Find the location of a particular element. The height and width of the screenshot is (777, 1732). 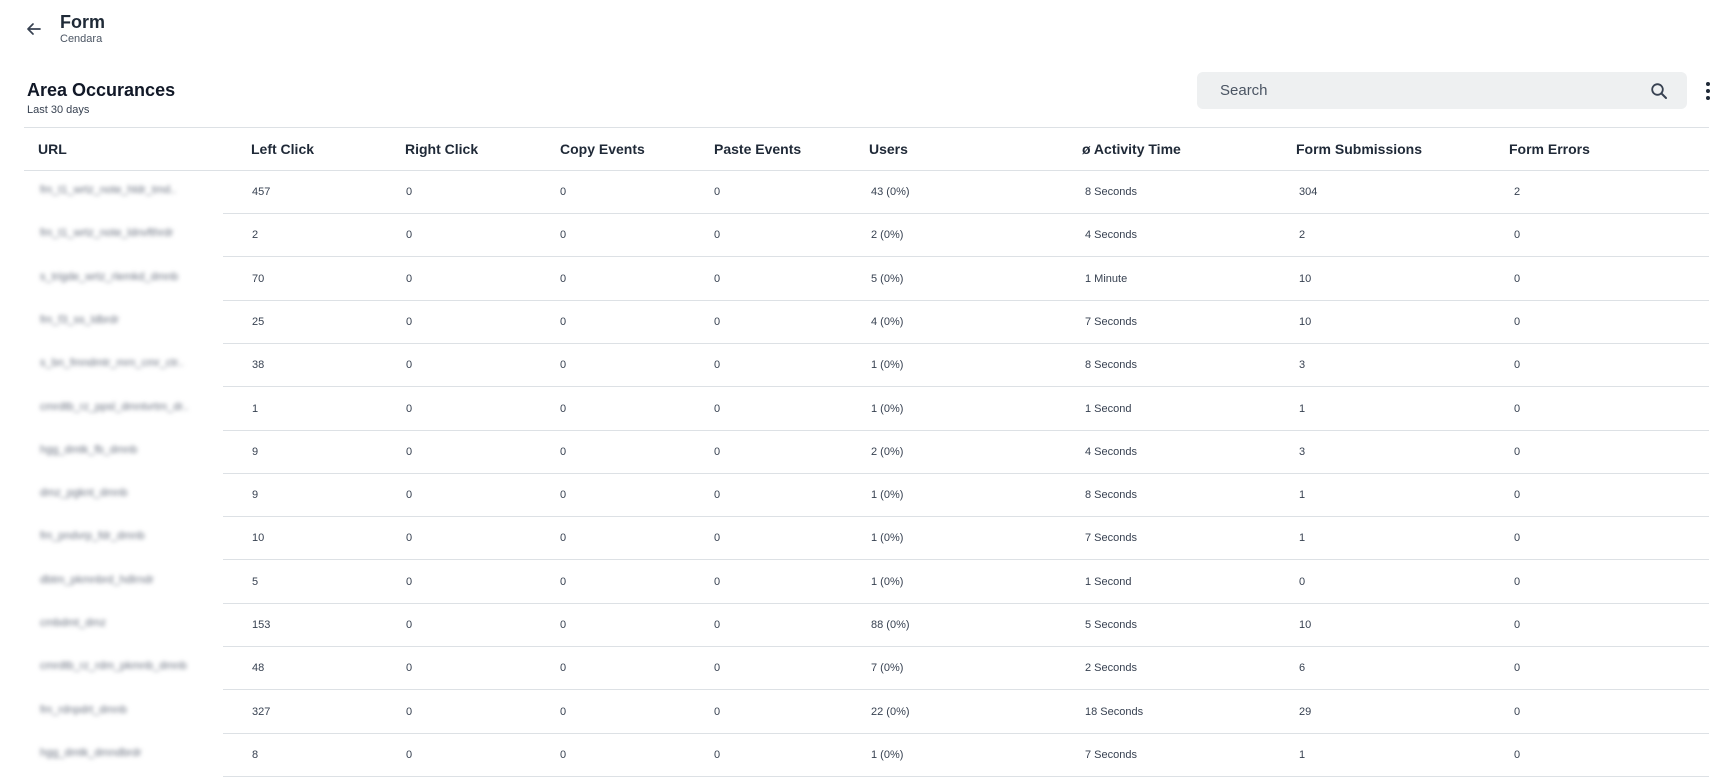

row-url: s_bn_fmndmtr_mrn_cmr_ctr.. is located at coordinates (125, 364).